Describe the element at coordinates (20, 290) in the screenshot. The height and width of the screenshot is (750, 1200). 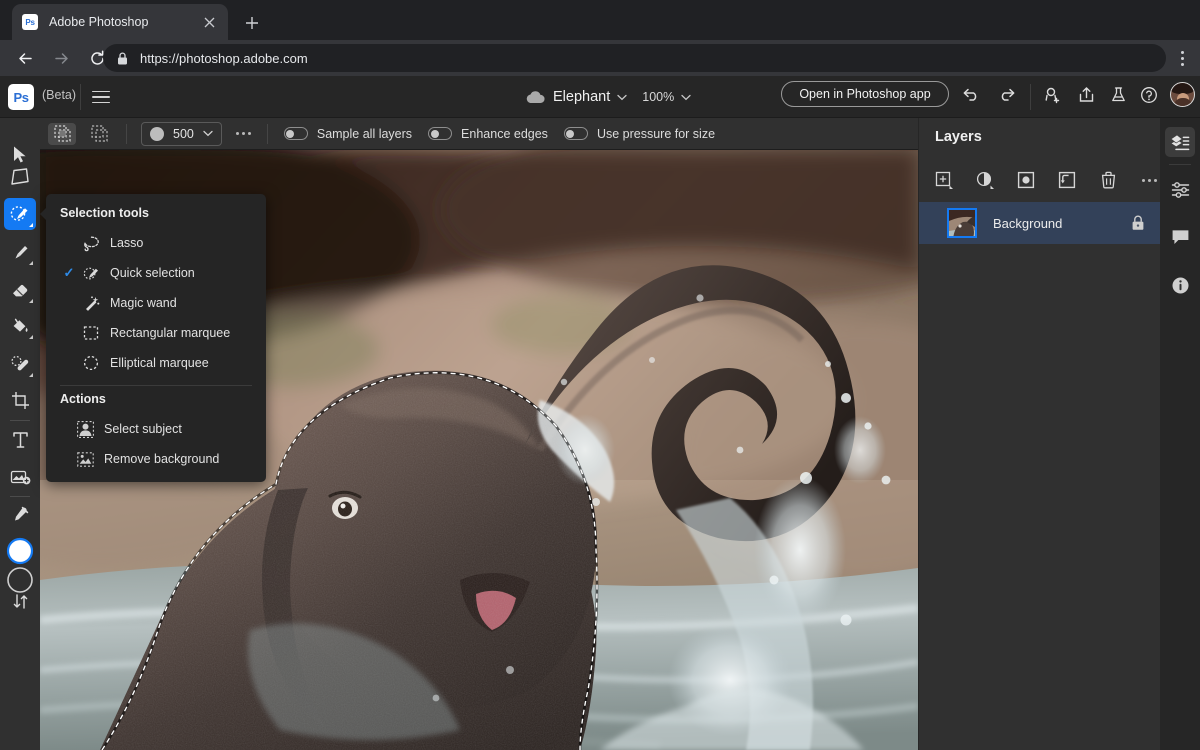
I see `eraser-tool` at that location.